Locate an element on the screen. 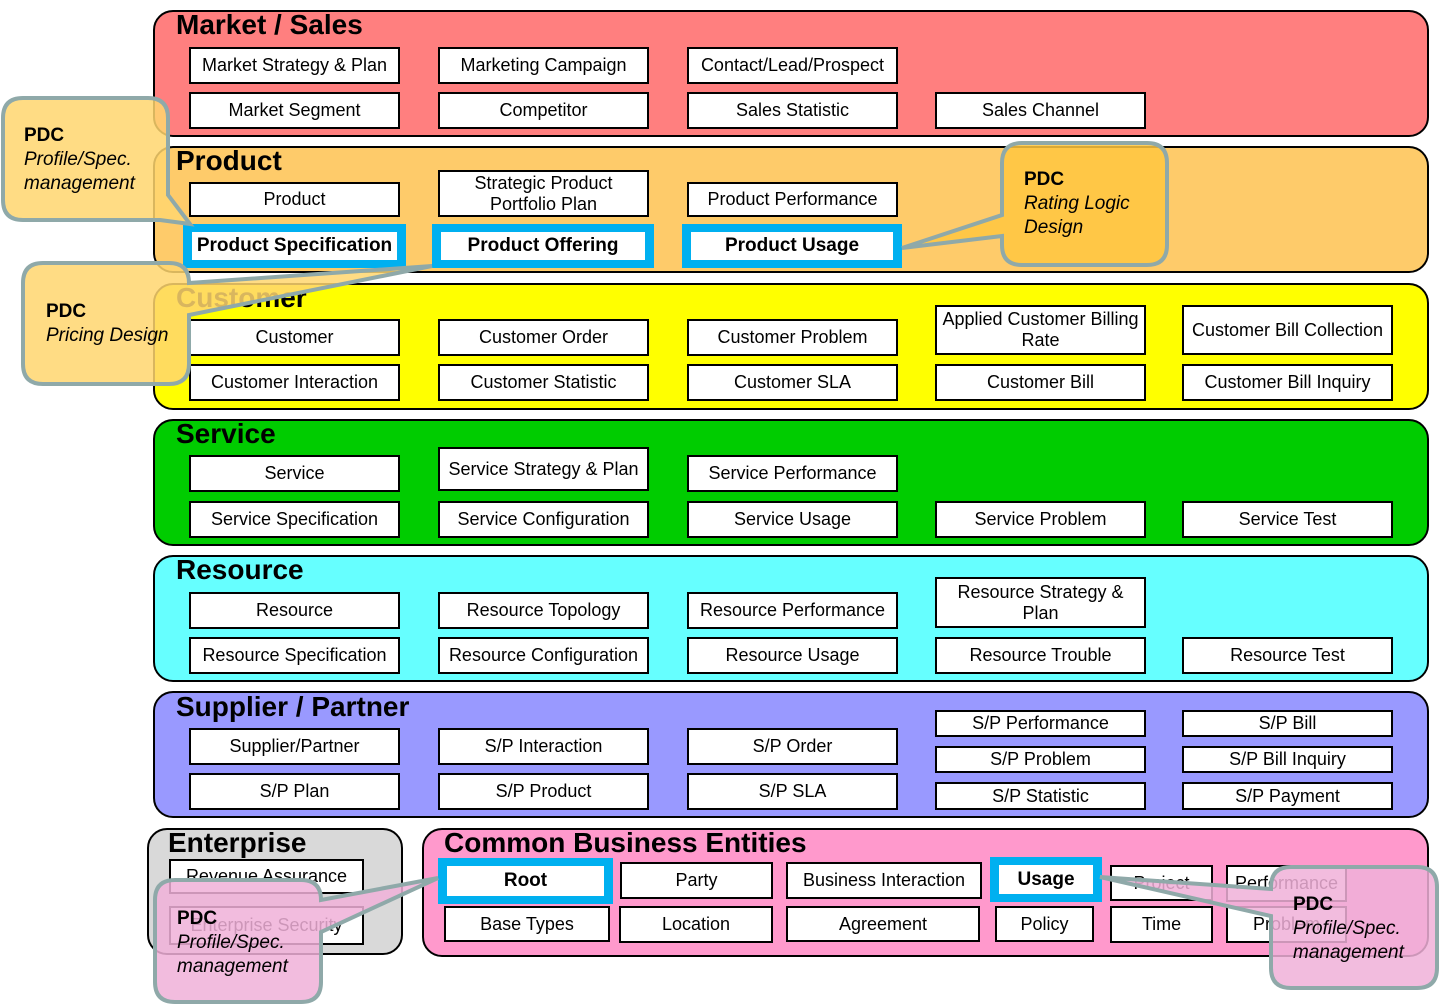 The width and height of the screenshot is (1439, 1005). callout-subtitle: Rating Logic is located at coordinates (1077, 203).